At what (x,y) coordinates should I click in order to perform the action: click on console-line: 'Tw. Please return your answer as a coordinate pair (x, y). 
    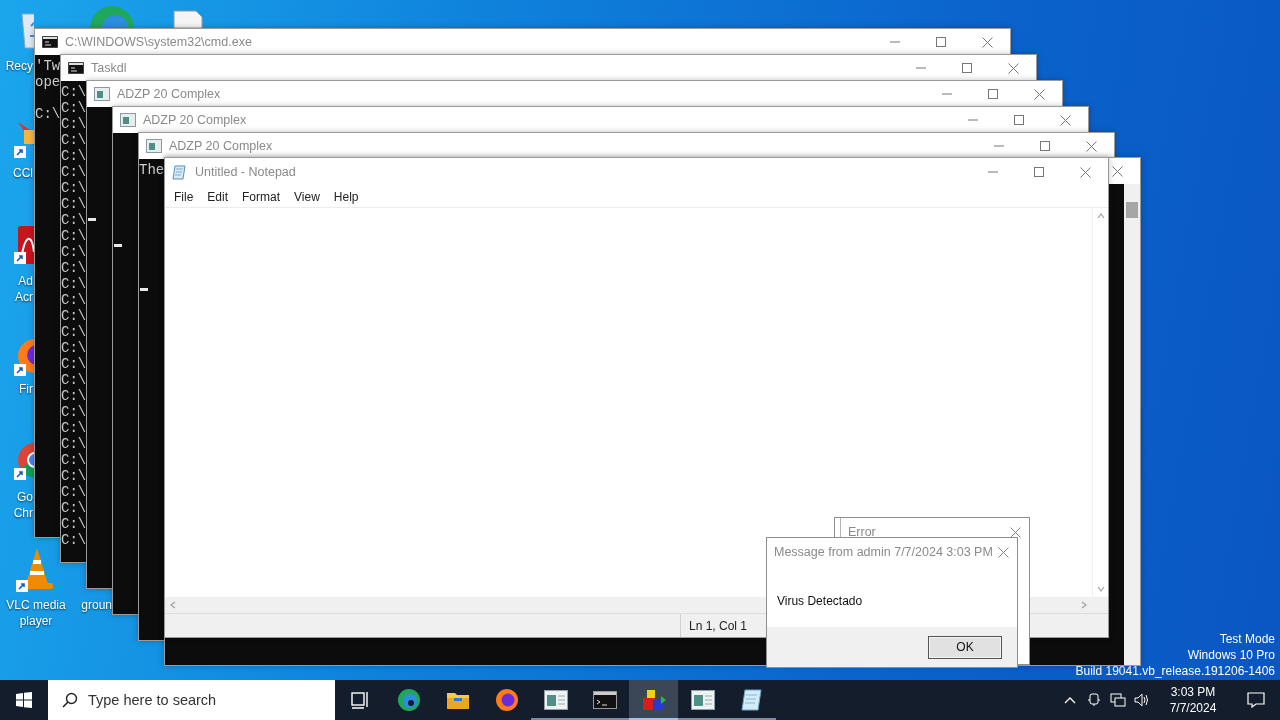
    Looking at the image, I should click on (48, 66).